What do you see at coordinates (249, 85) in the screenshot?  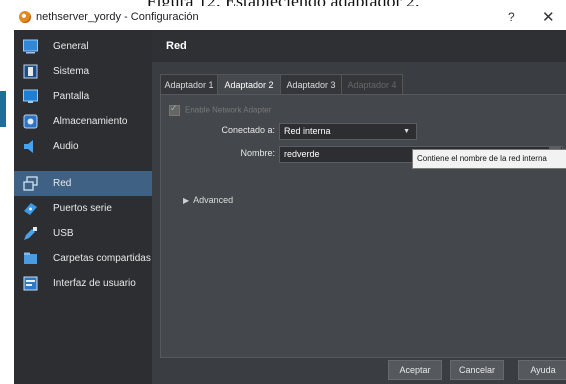 I see `tab-adaptador-2: Adaptador 2` at bounding box center [249, 85].